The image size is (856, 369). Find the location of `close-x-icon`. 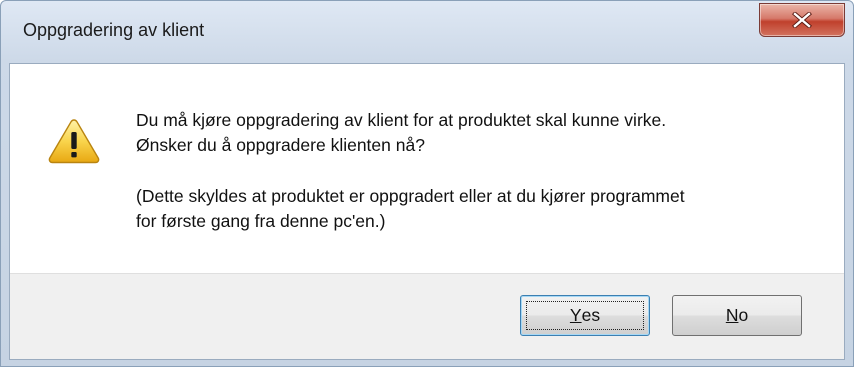

close-x-icon is located at coordinates (802, 20).